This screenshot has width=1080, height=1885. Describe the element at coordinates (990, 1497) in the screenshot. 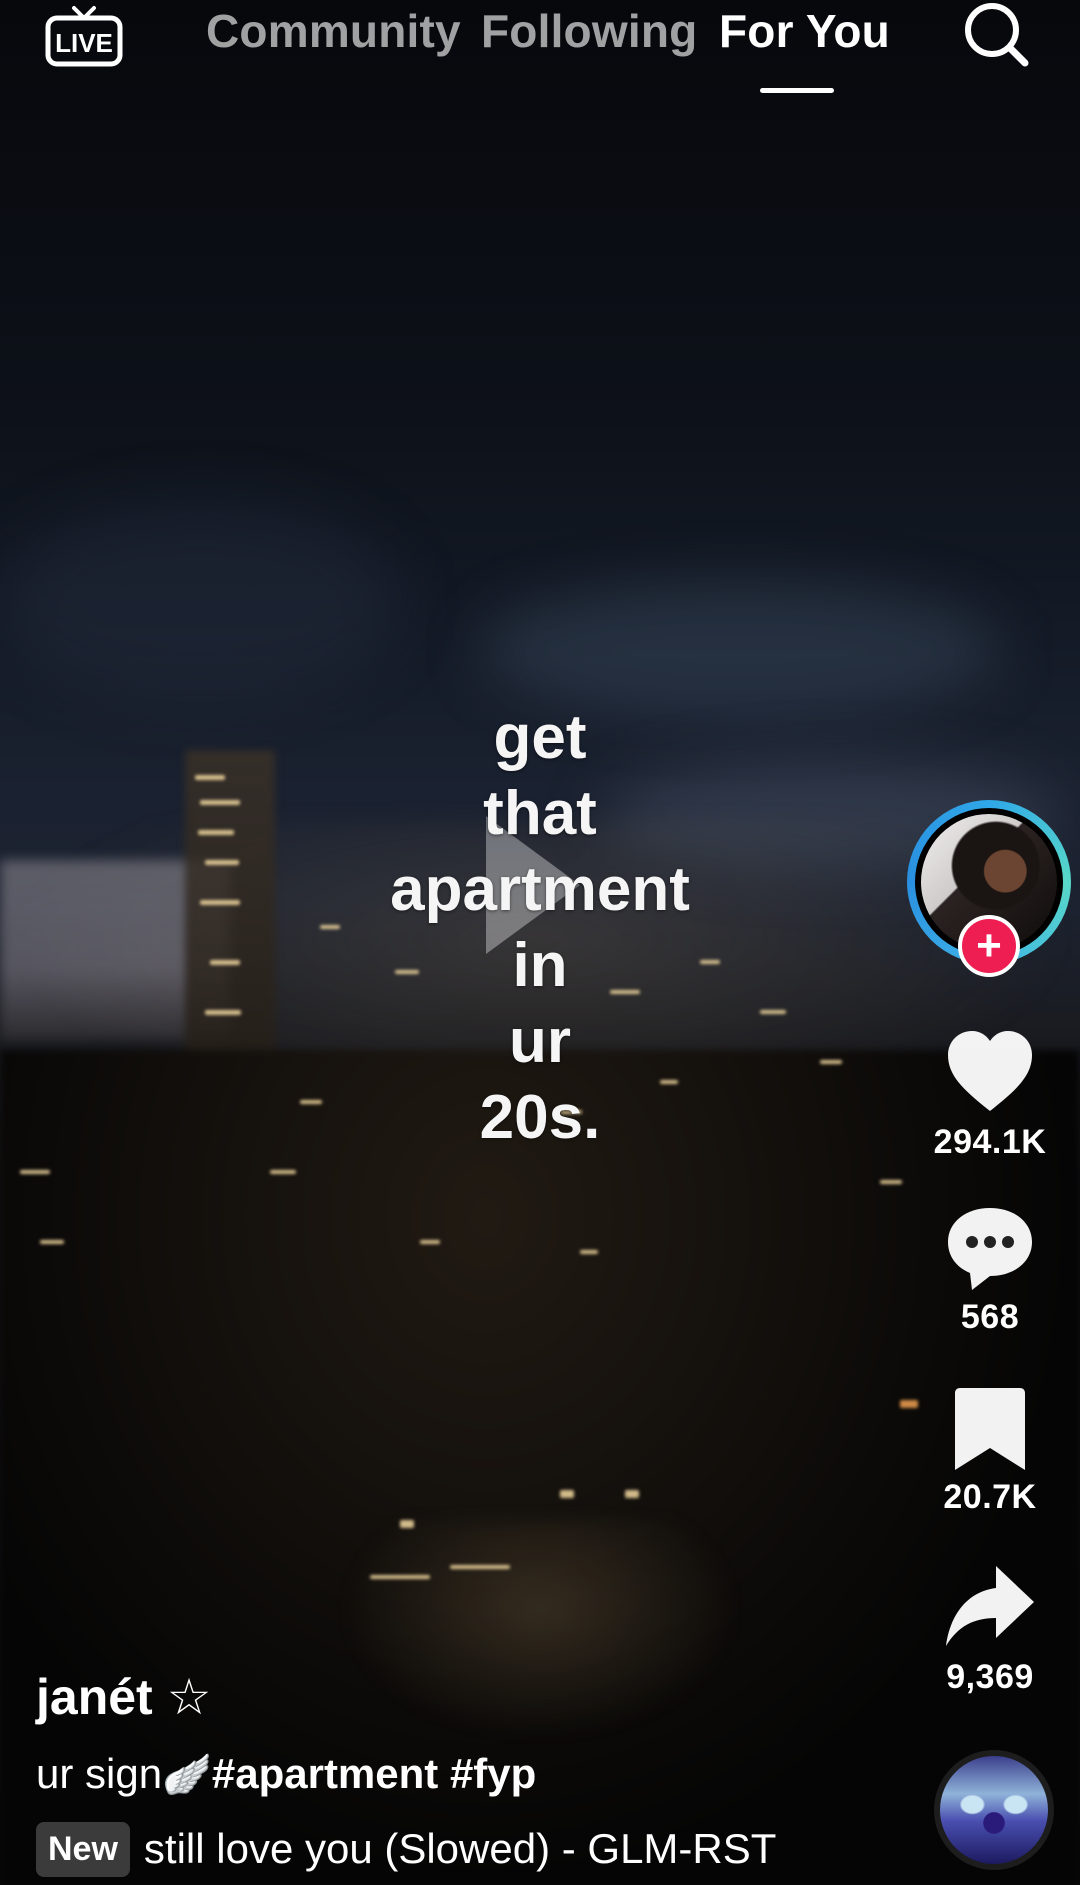

I see `save-count: 20.7K` at that location.